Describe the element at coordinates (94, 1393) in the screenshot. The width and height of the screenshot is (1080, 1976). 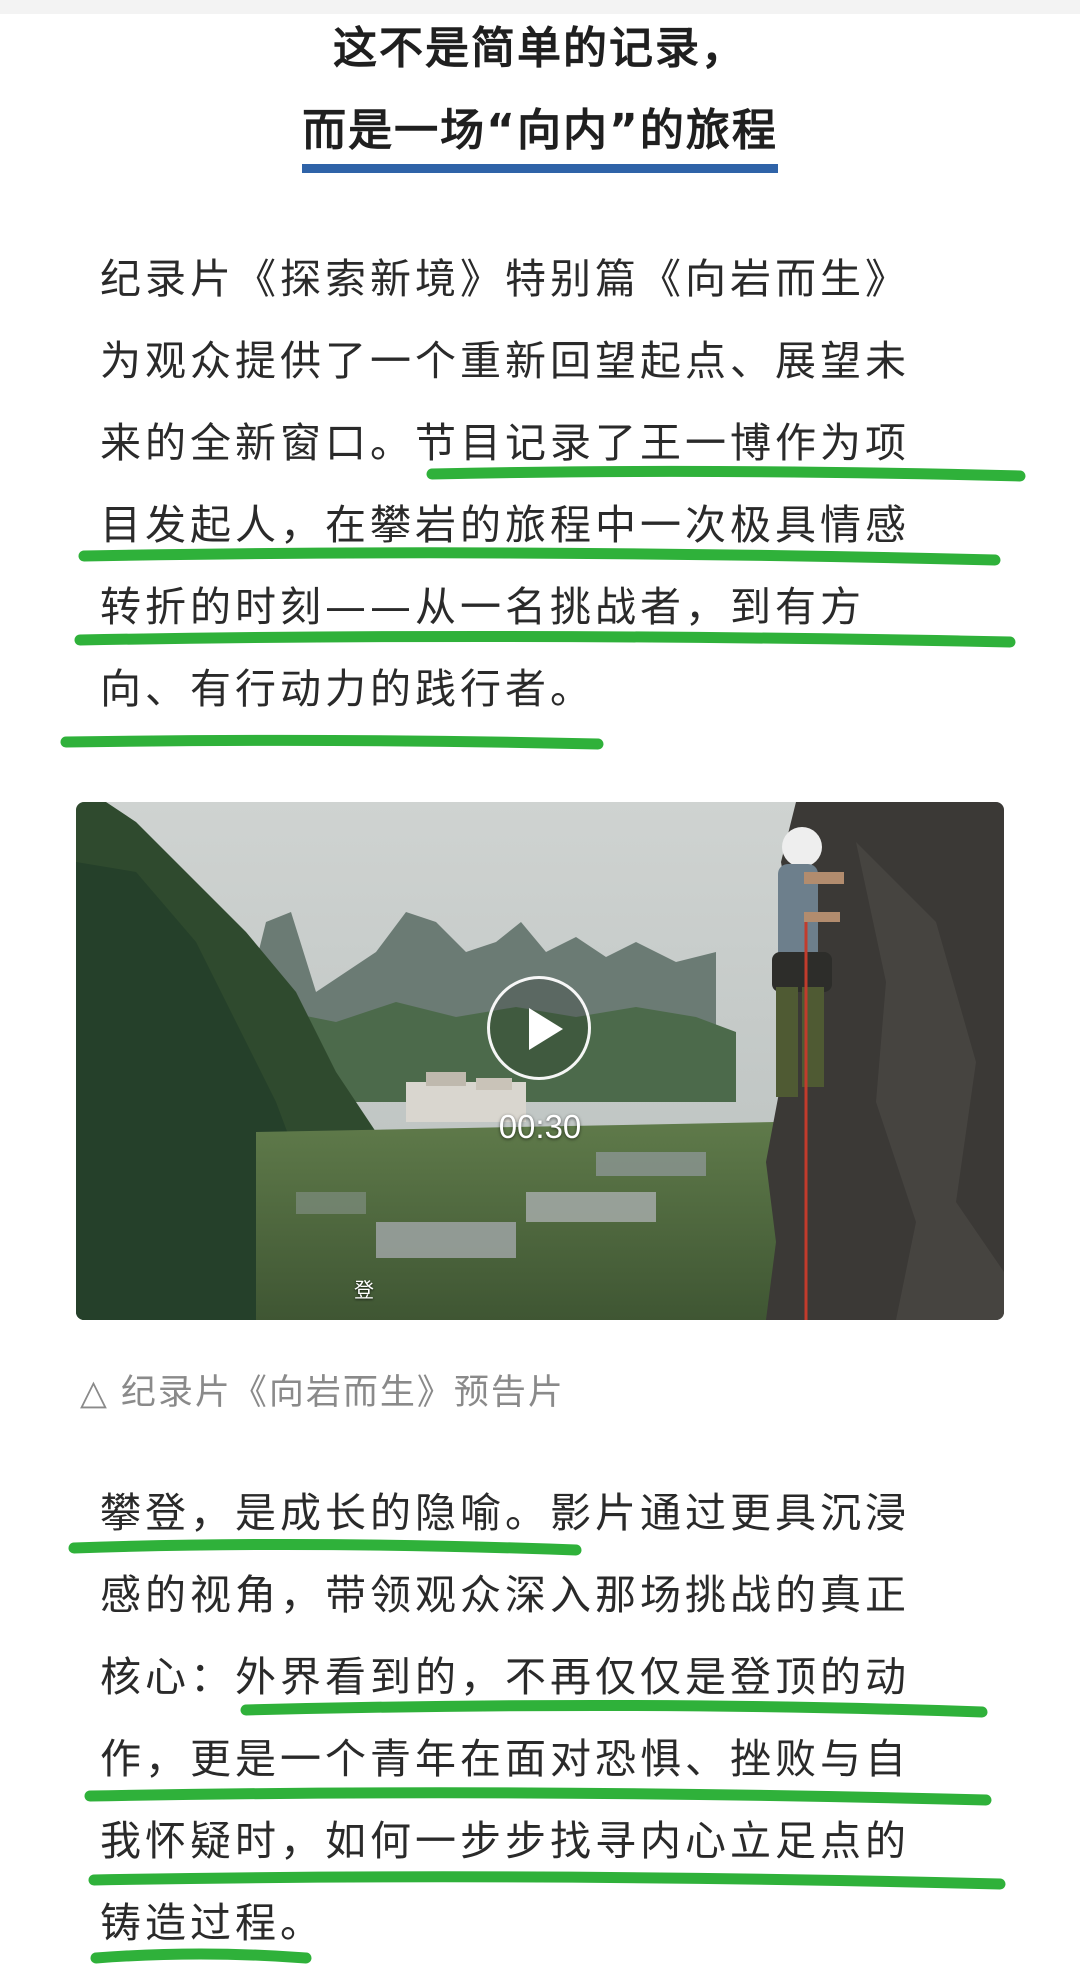
I see `triangle-icon: △` at that location.